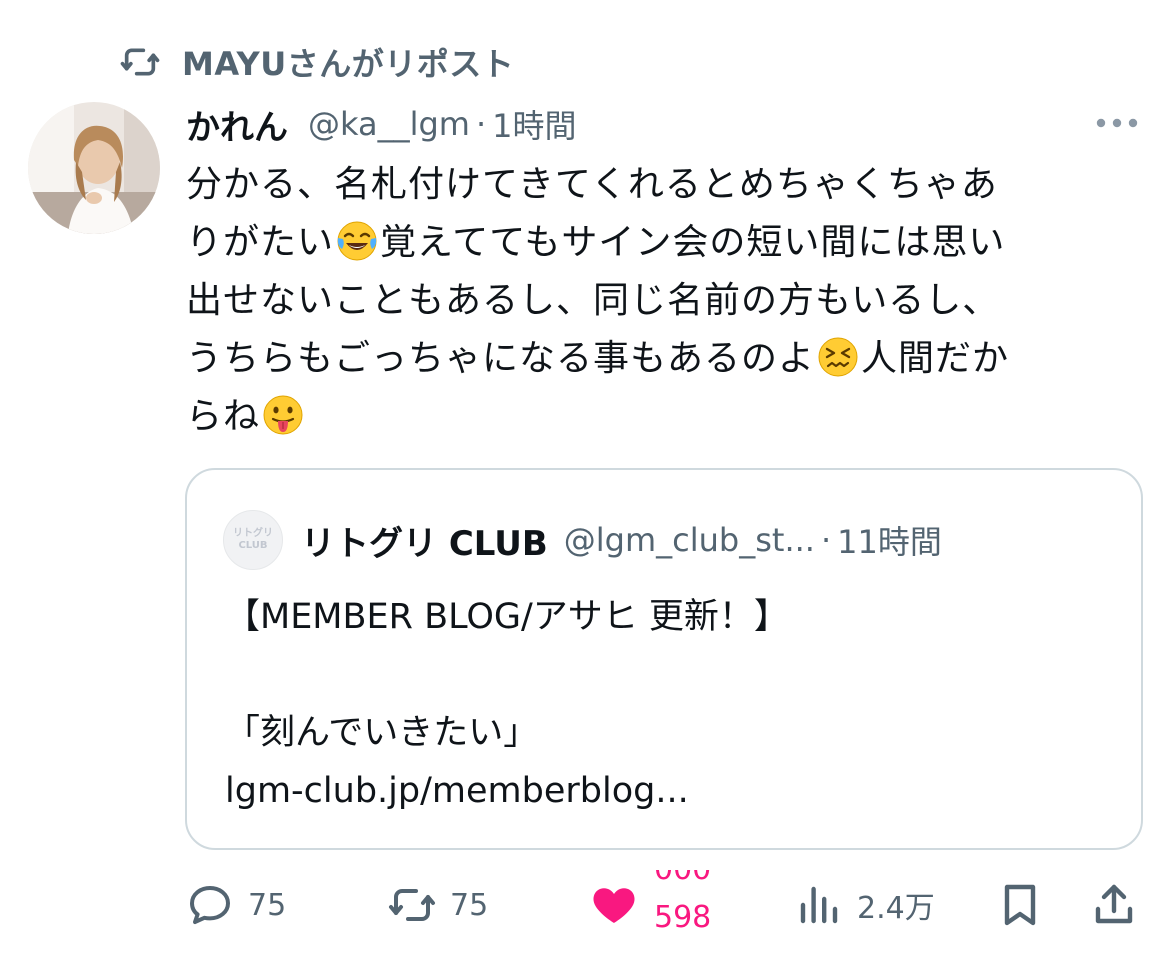 The image size is (1170, 967). Describe the element at coordinates (593, 300) in the screenshot. I see `tweet-line: 出せないこともあるし、同じ名前の方もいるし、` at that location.